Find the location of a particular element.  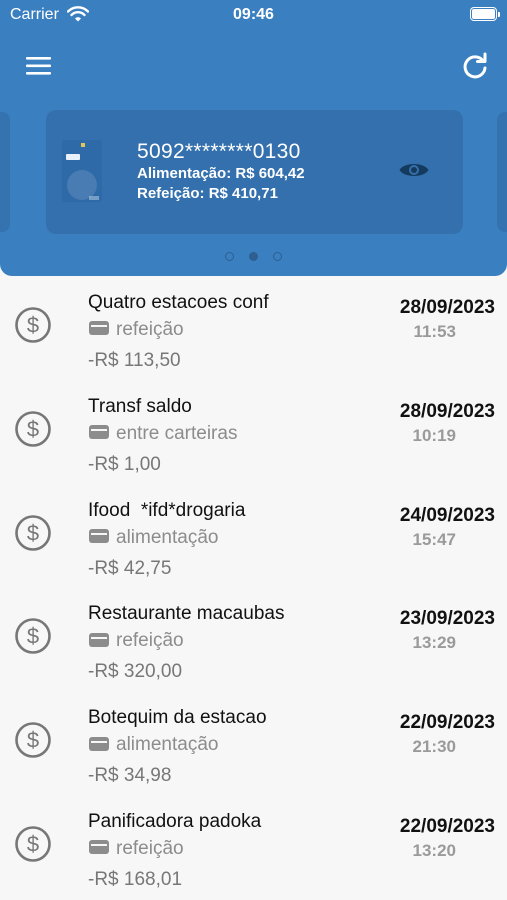

transaction-amount: -R$ 113,50 is located at coordinates (134, 360).